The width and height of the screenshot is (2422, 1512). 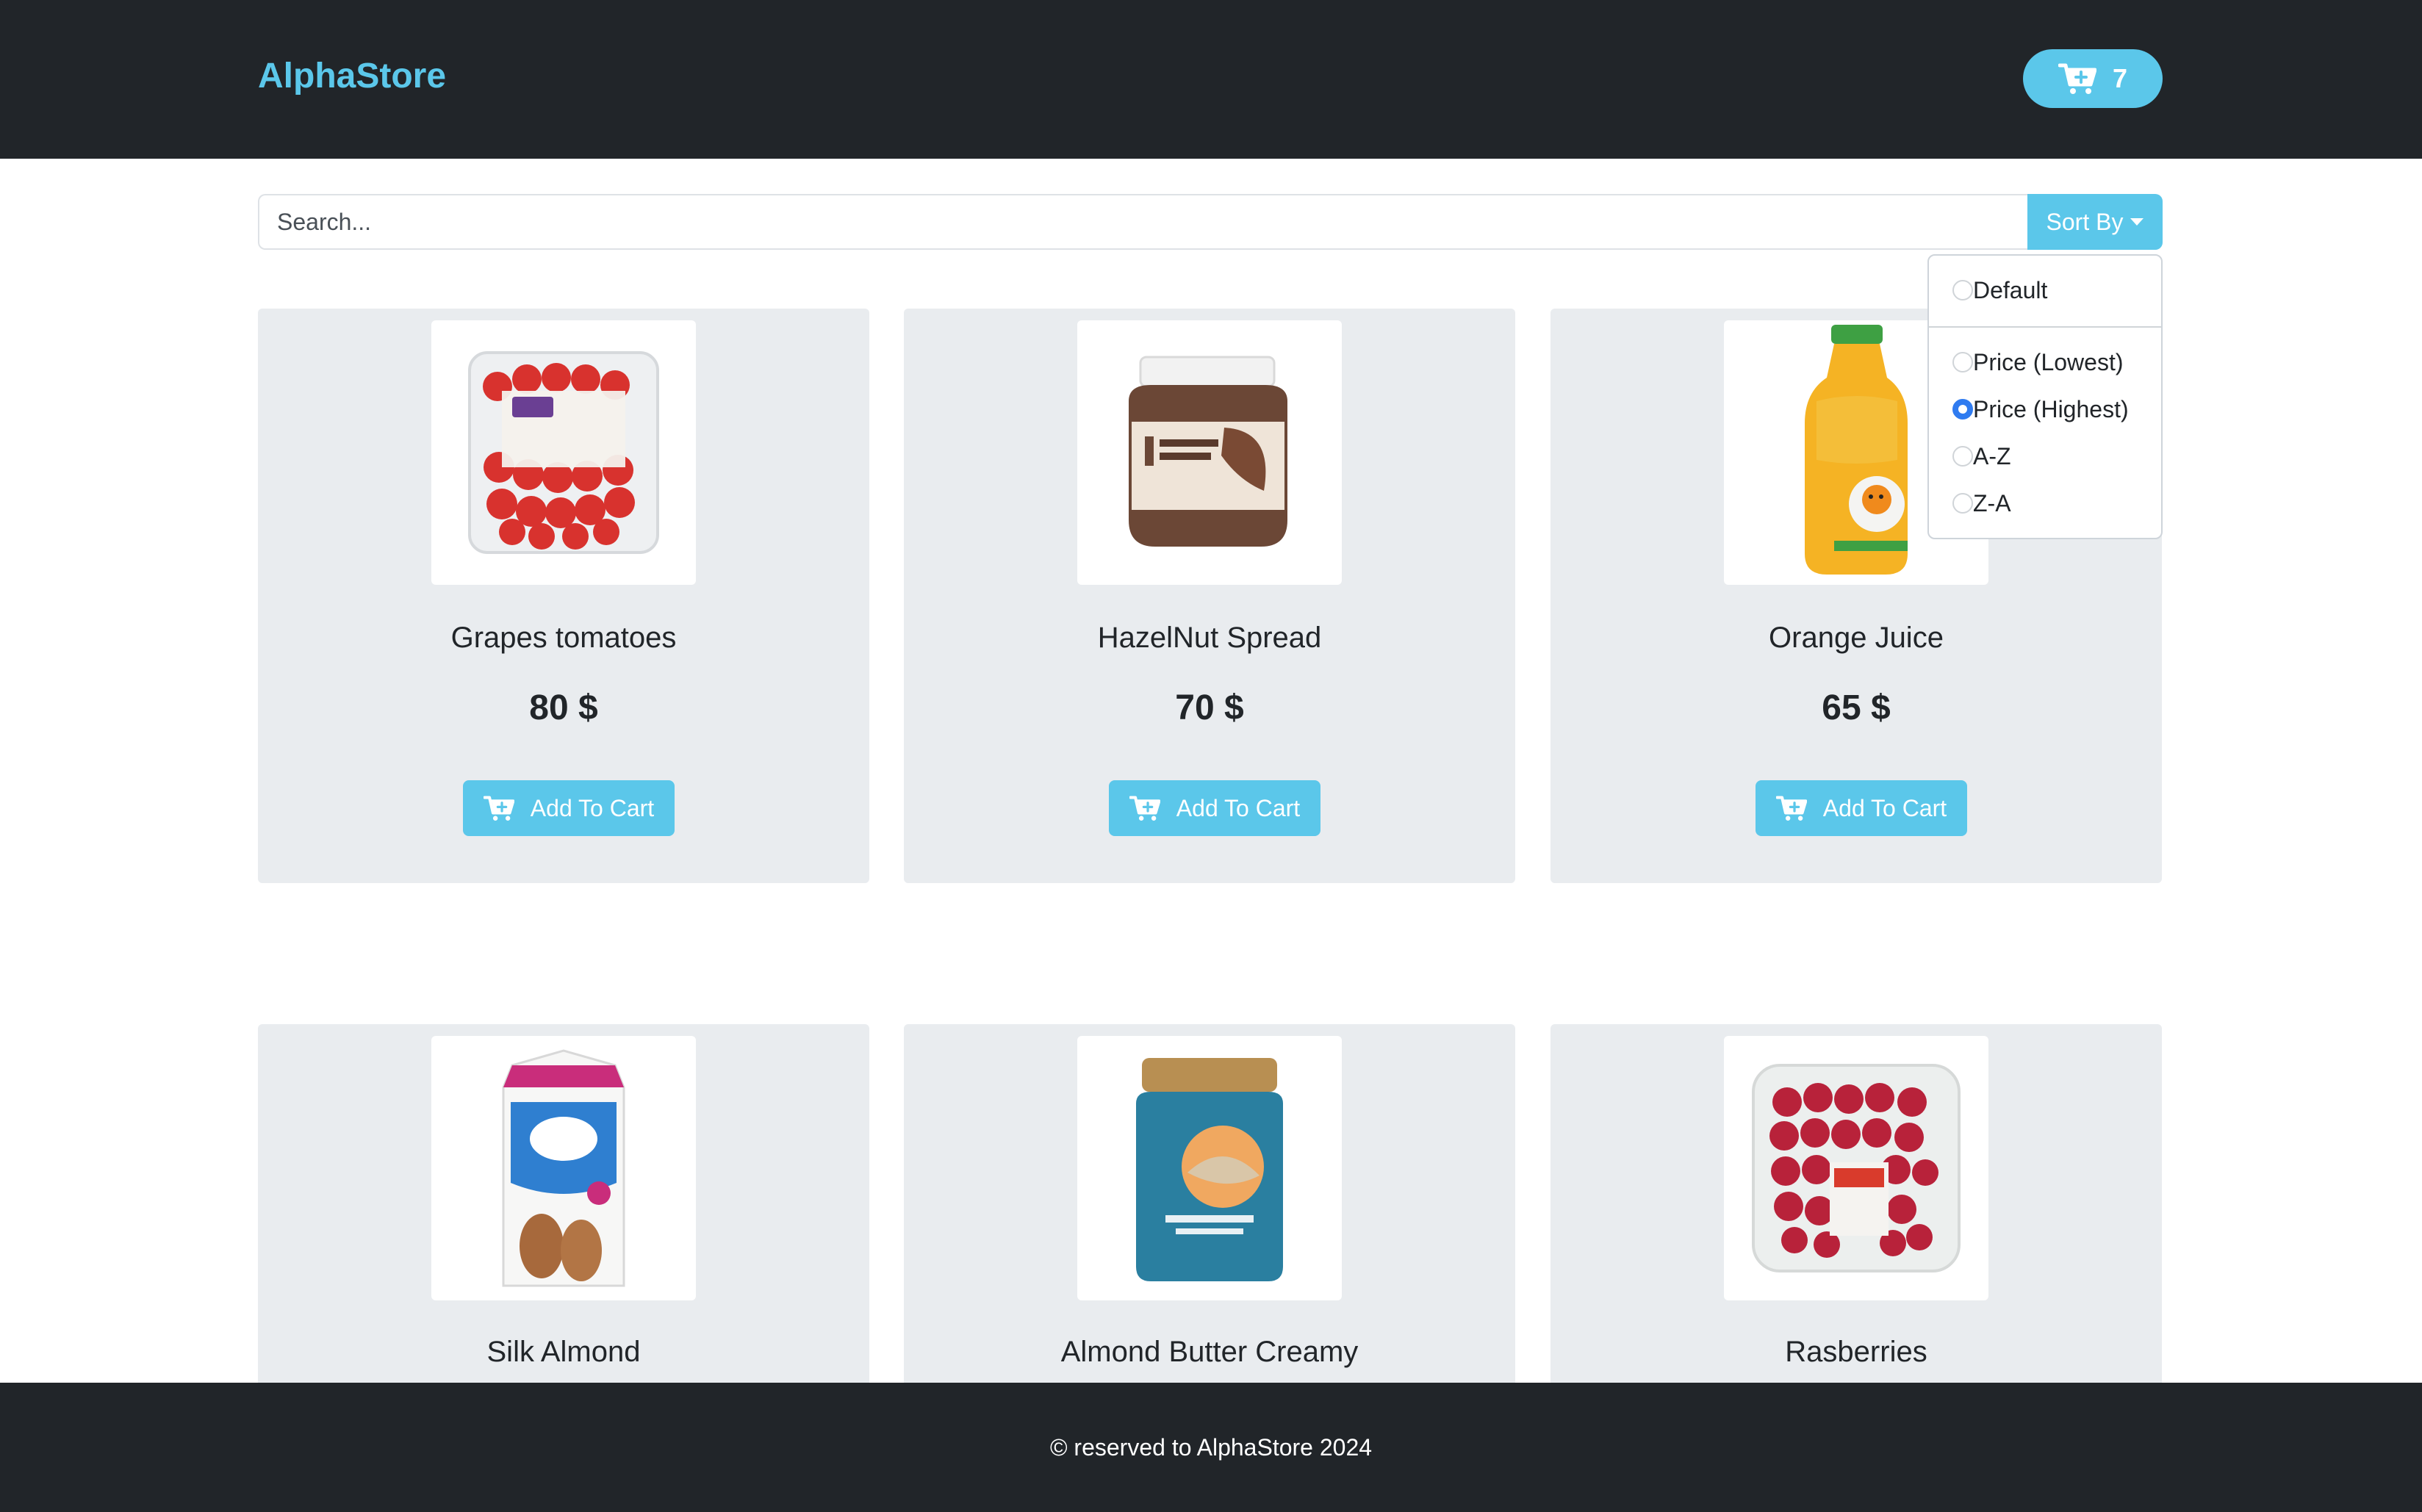 I want to click on sort-option-z-a: Z-A, so click(x=1981, y=504).